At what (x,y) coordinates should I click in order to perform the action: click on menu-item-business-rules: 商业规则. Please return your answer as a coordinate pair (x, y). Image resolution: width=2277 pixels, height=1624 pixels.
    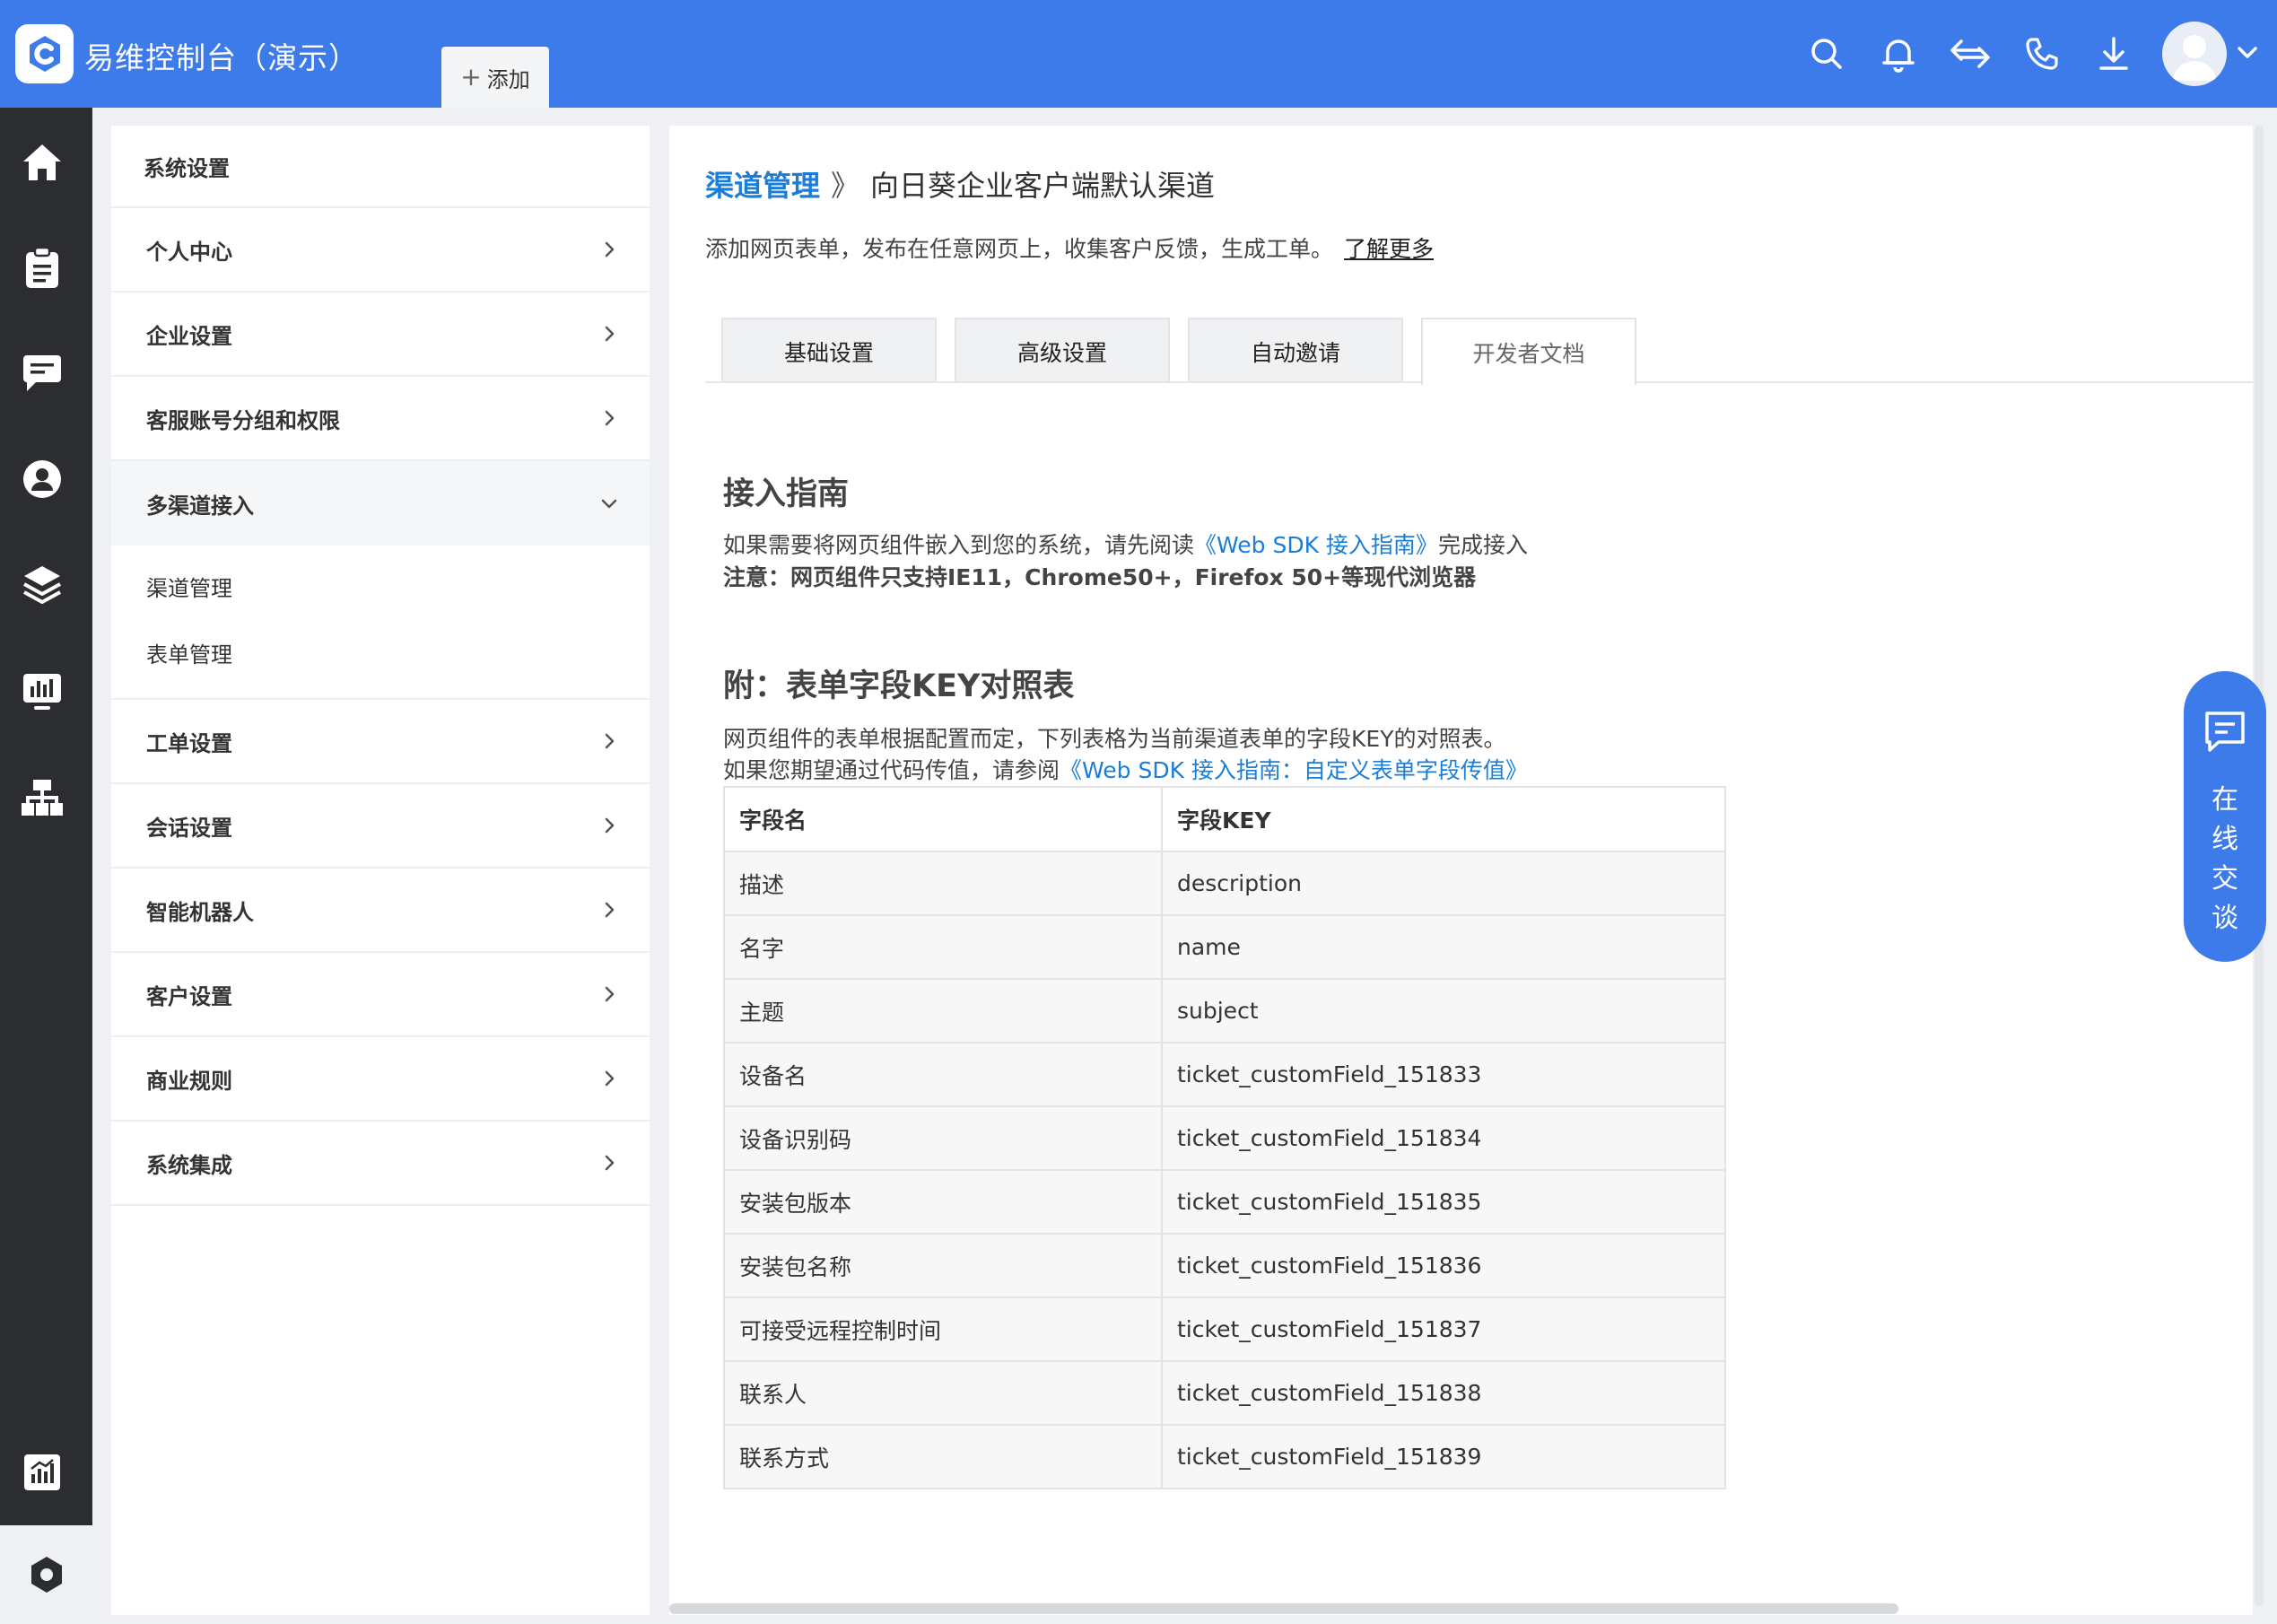
    Looking at the image, I should click on (380, 1079).